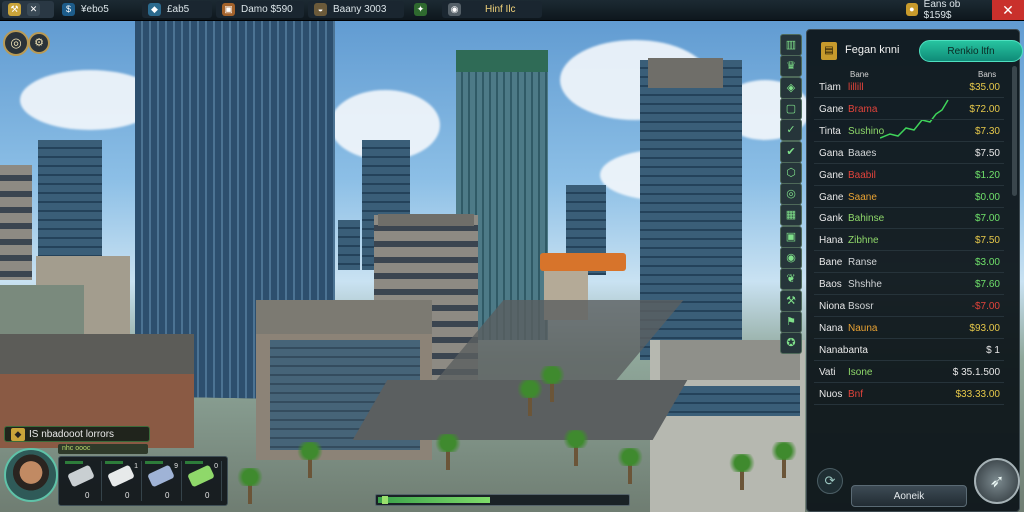 Image resolution: width=1024 pixels, height=512 pixels. Describe the element at coordinates (72, 434) in the screenshot. I see `character-name: IS nbadooot lorrors` at that location.